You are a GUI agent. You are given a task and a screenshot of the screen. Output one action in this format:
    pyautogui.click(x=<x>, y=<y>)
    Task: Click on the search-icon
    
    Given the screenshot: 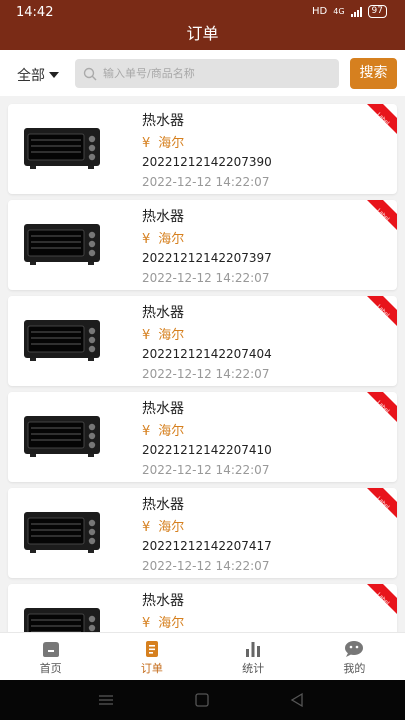 What is the action you would take?
    pyautogui.click(x=90, y=73)
    